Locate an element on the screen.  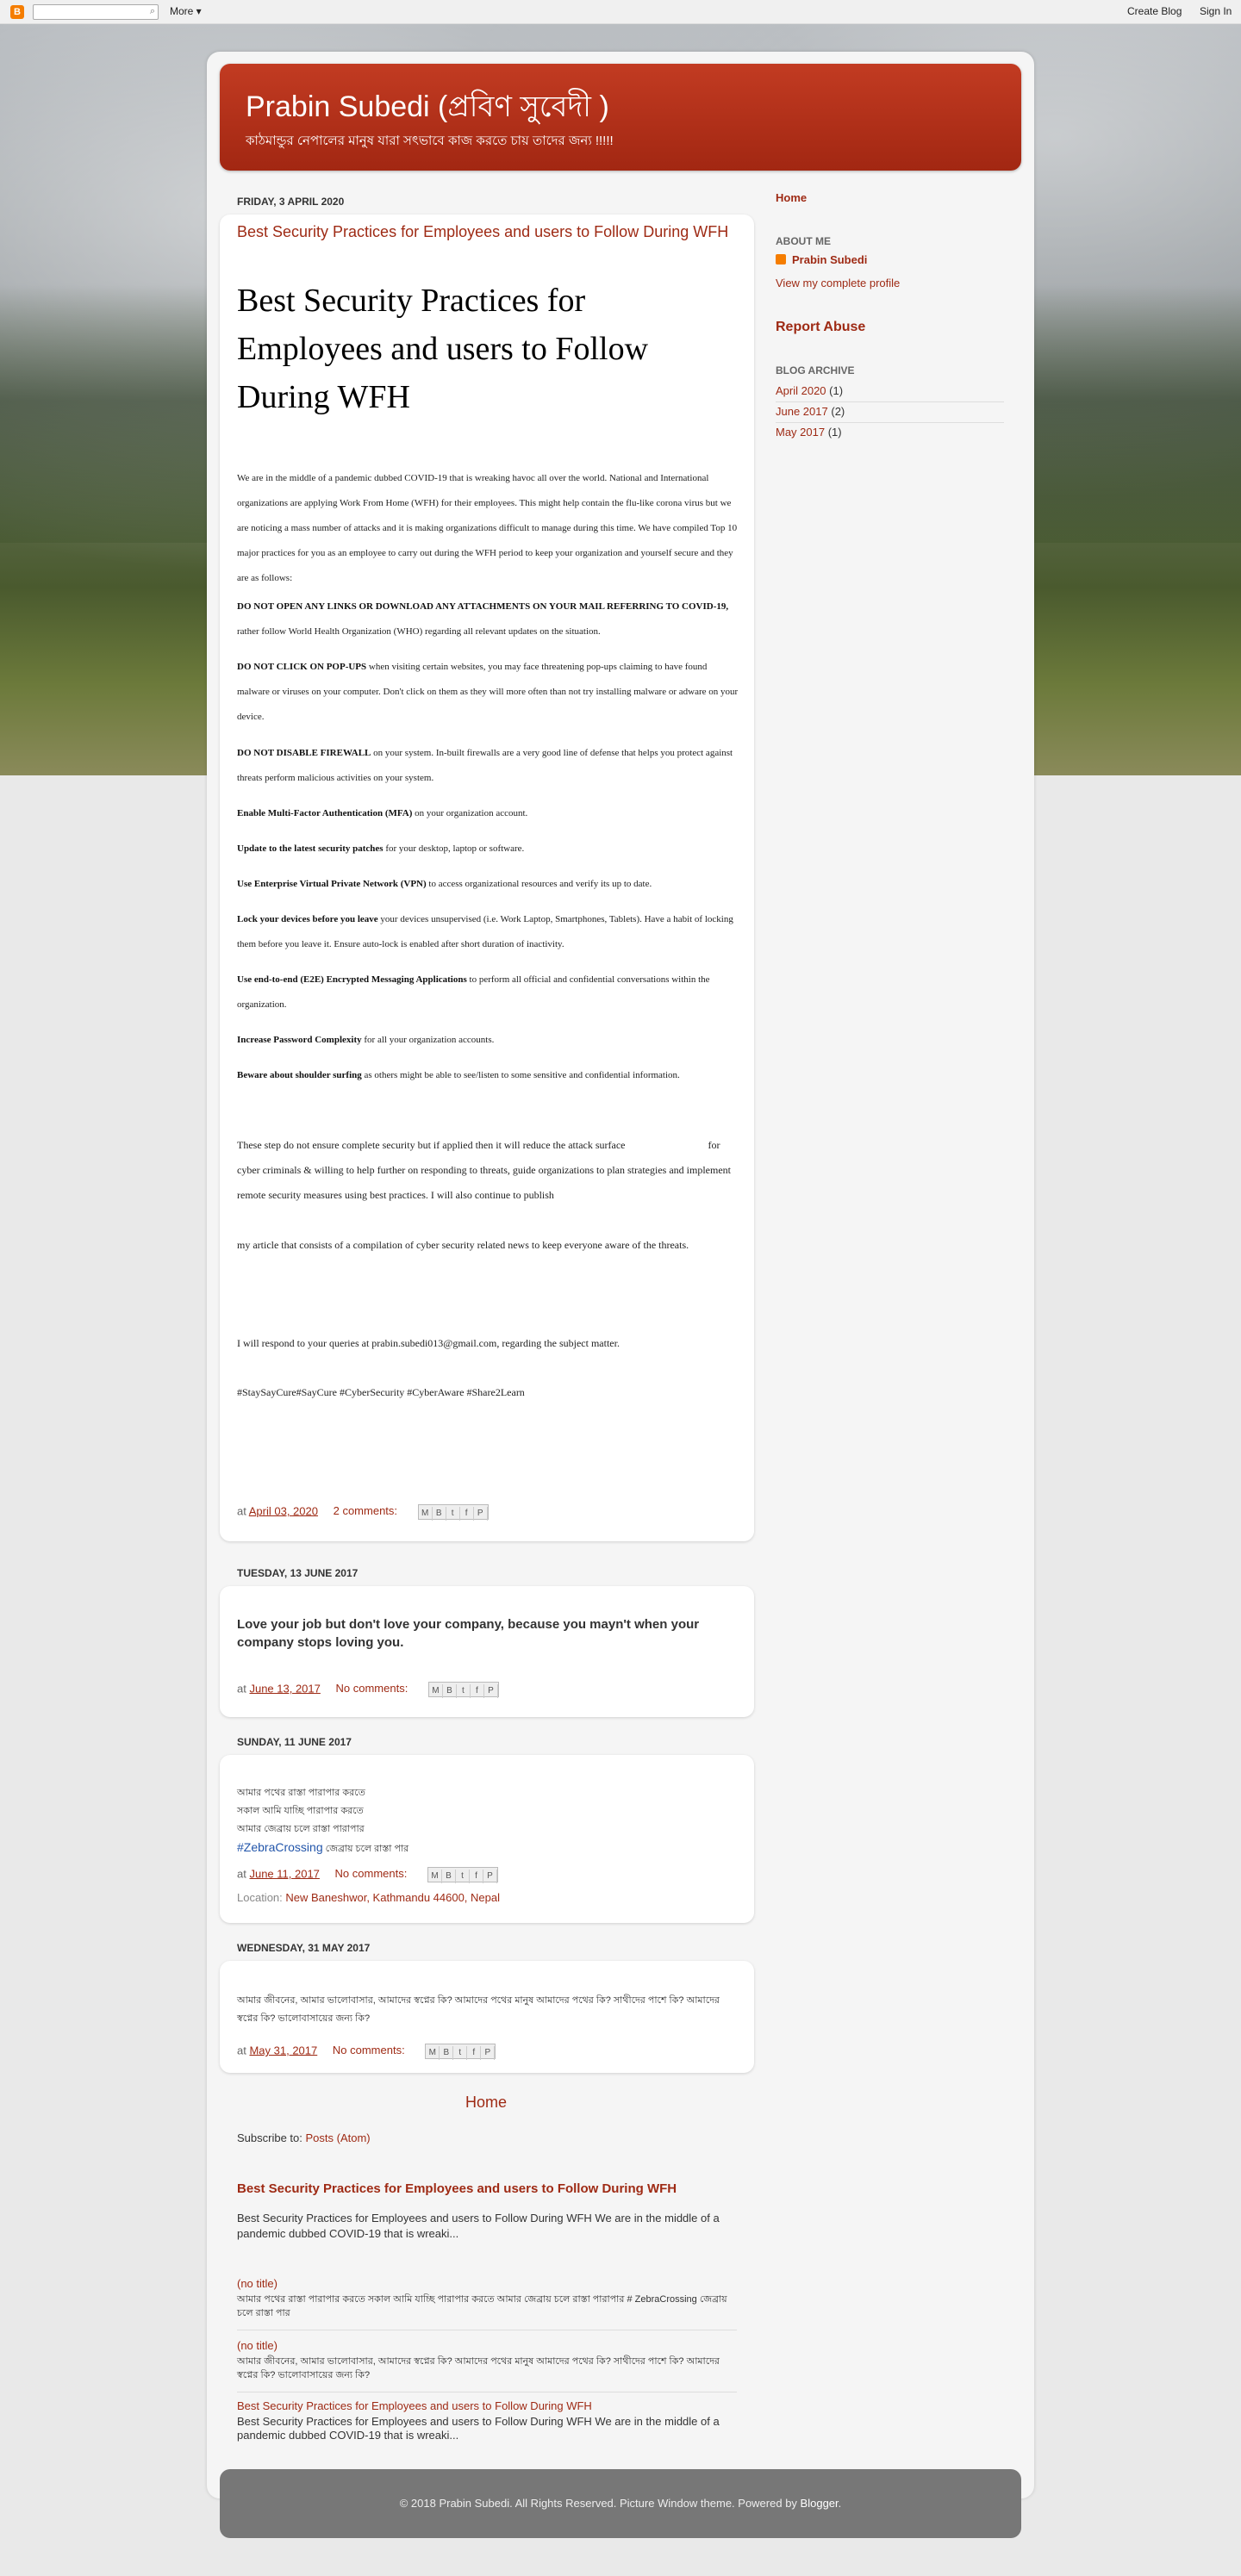
create-blog-link: Create Blog is located at coordinates (1154, 11).